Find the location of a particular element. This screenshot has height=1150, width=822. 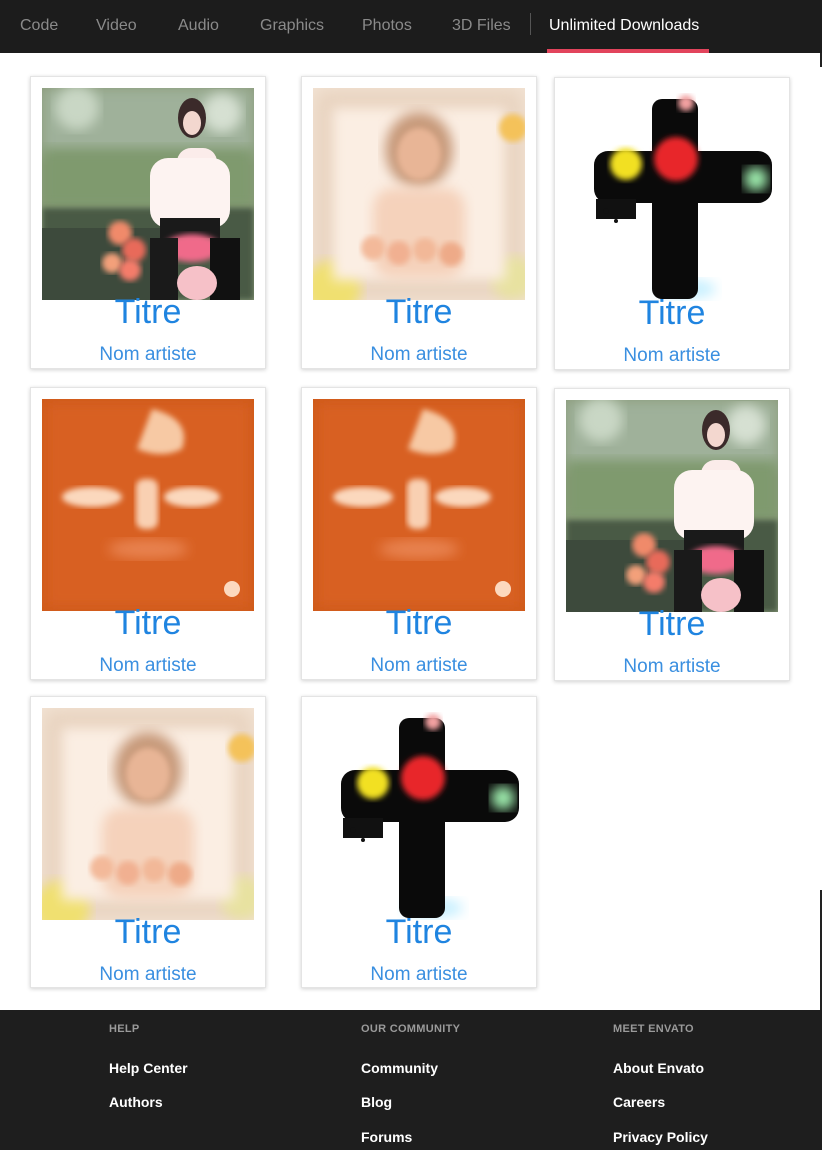

footer-link-community: Community is located at coordinates (399, 1068).